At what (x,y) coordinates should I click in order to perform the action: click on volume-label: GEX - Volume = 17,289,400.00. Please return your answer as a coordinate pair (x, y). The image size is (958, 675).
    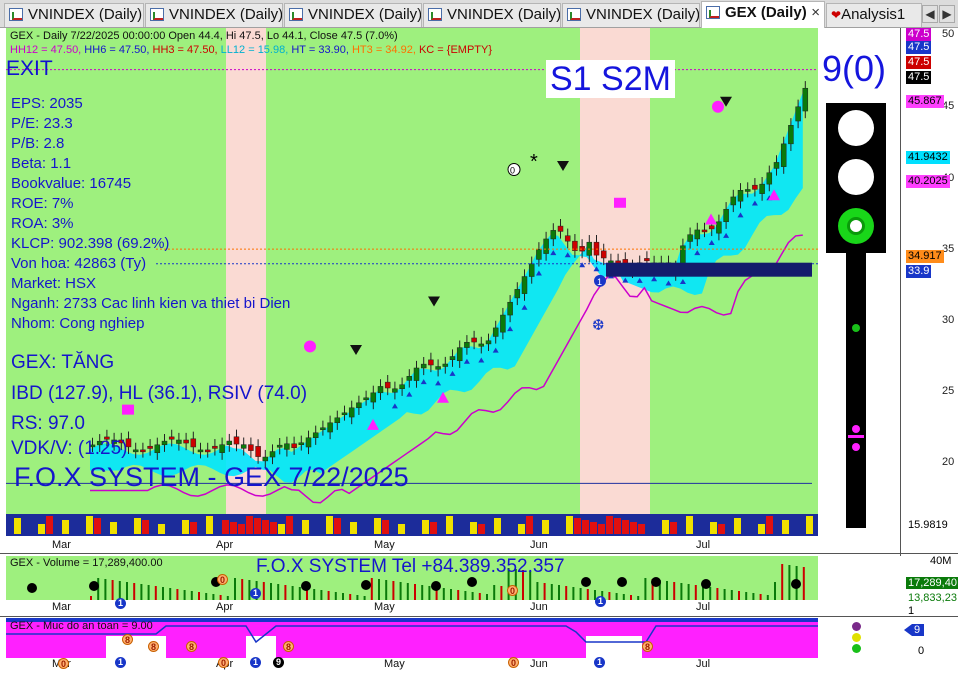
    Looking at the image, I should click on (86, 563).